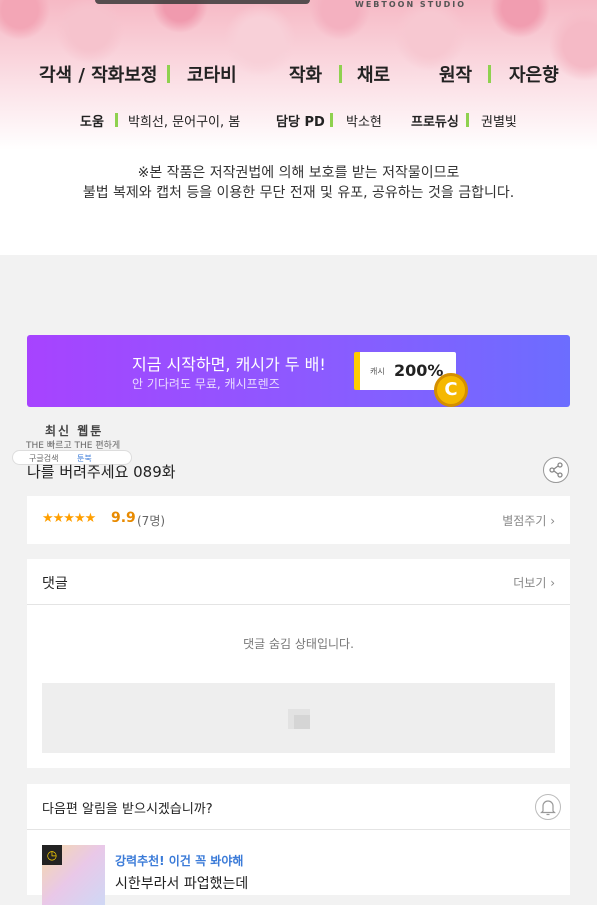 The width and height of the screenshot is (597, 905). I want to click on recommendation-label: 강력추천! 이건 꼭 봐야해, so click(179, 861).